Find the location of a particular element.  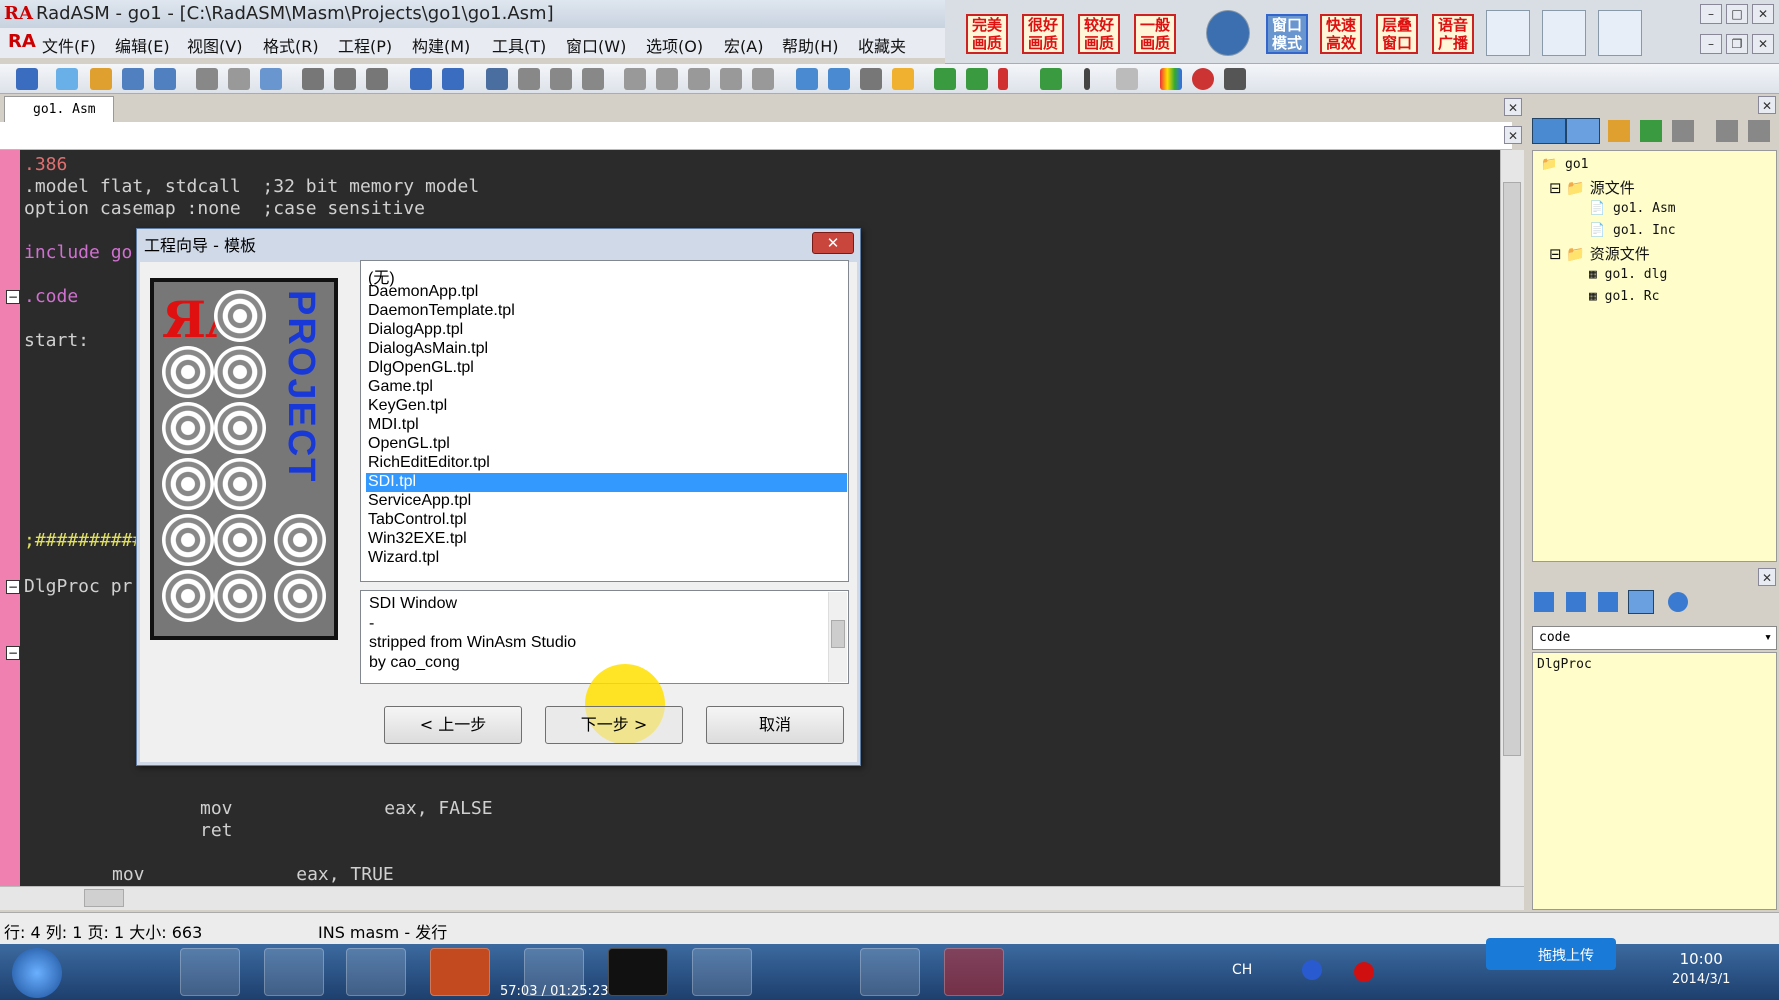

editor-horizontal-scrollbar is located at coordinates (762, 898).